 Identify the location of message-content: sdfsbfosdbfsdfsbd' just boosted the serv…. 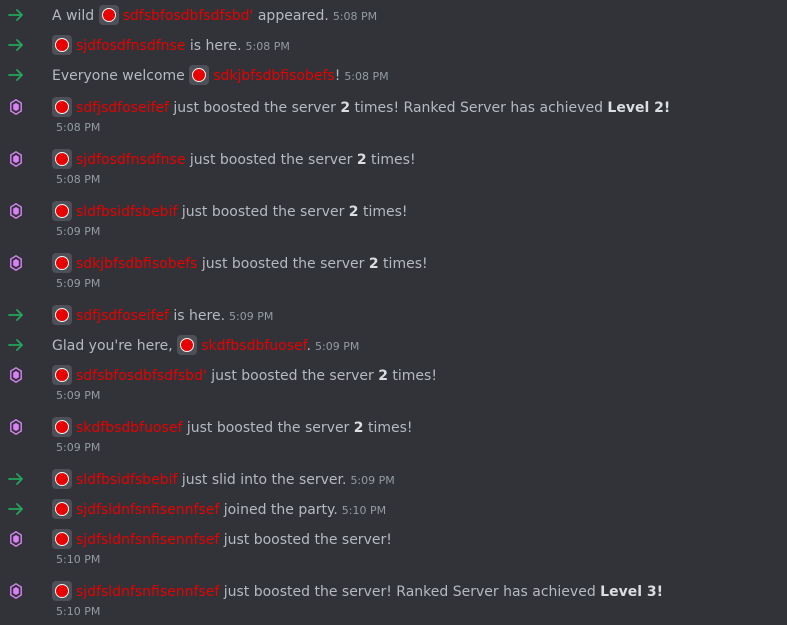
(244, 375).